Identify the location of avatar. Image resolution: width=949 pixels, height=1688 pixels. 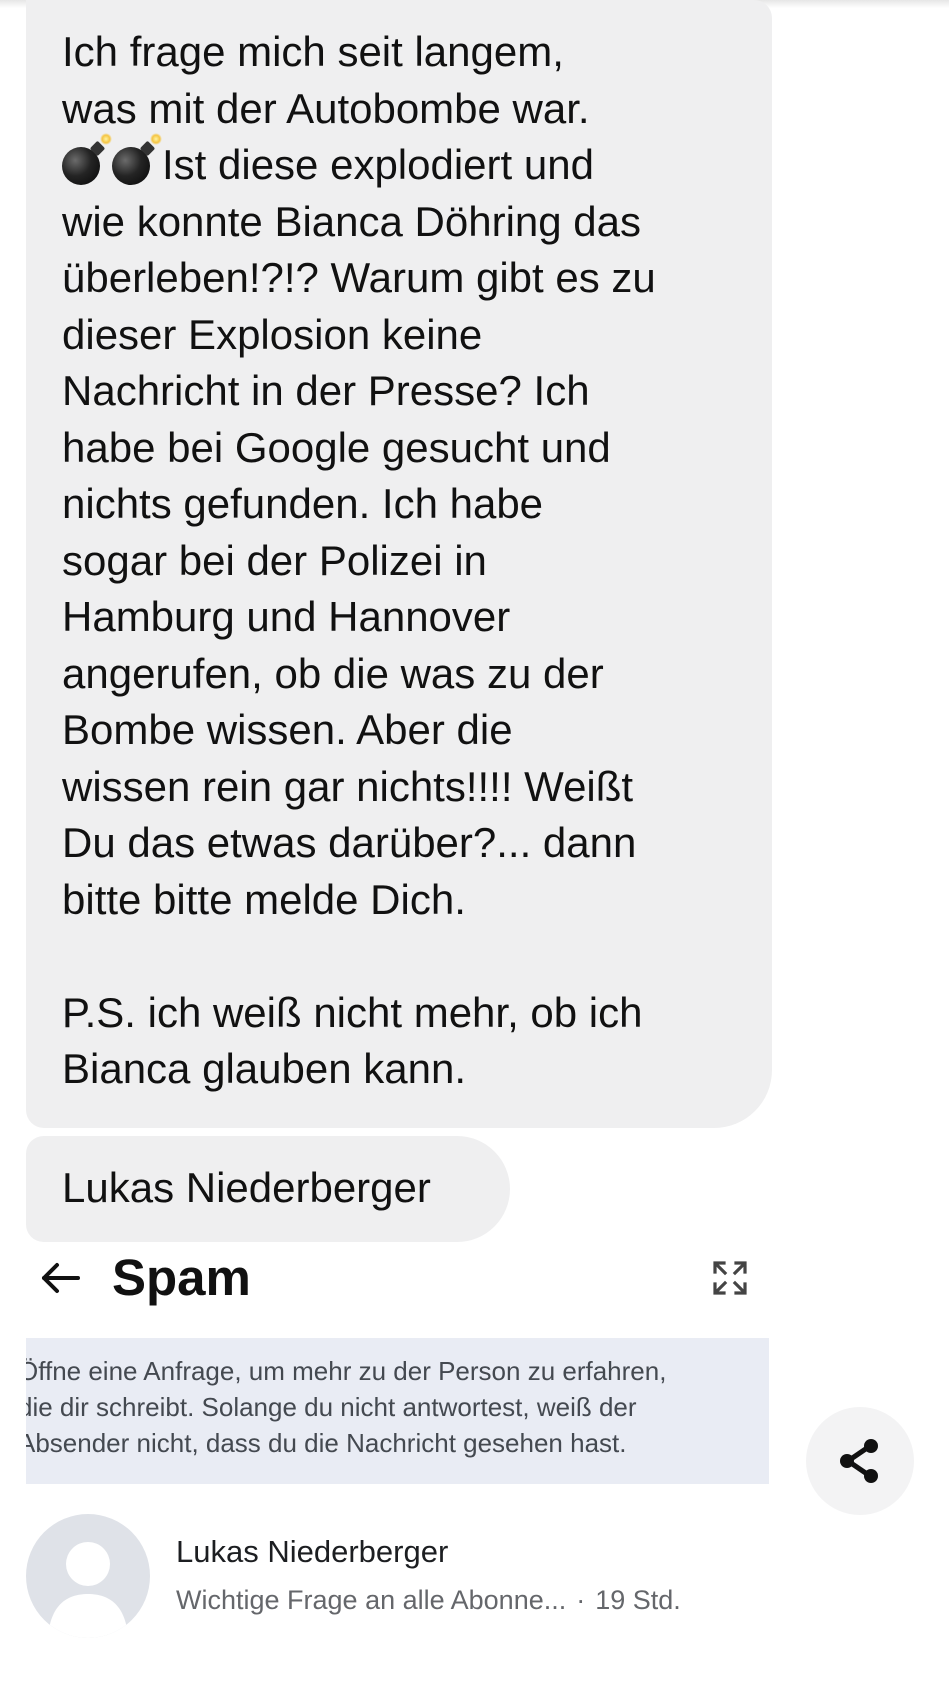
(88, 1576).